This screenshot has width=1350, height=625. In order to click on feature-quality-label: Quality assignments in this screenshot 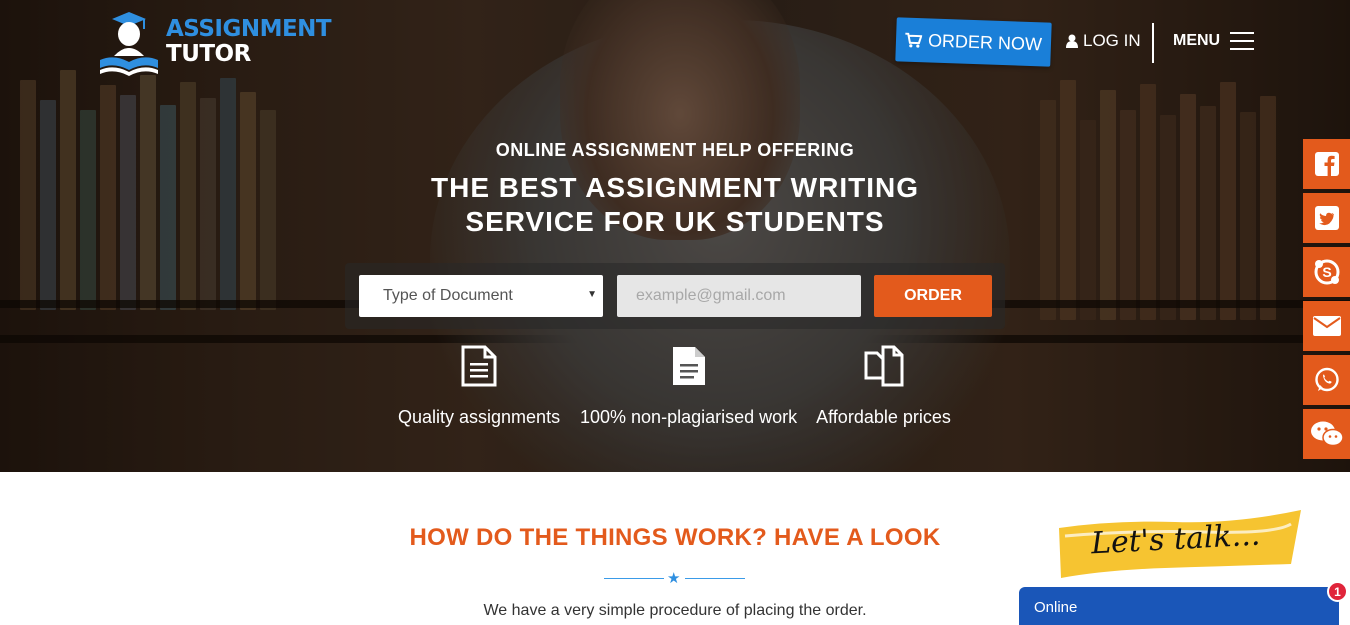, I will do `click(479, 417)`.